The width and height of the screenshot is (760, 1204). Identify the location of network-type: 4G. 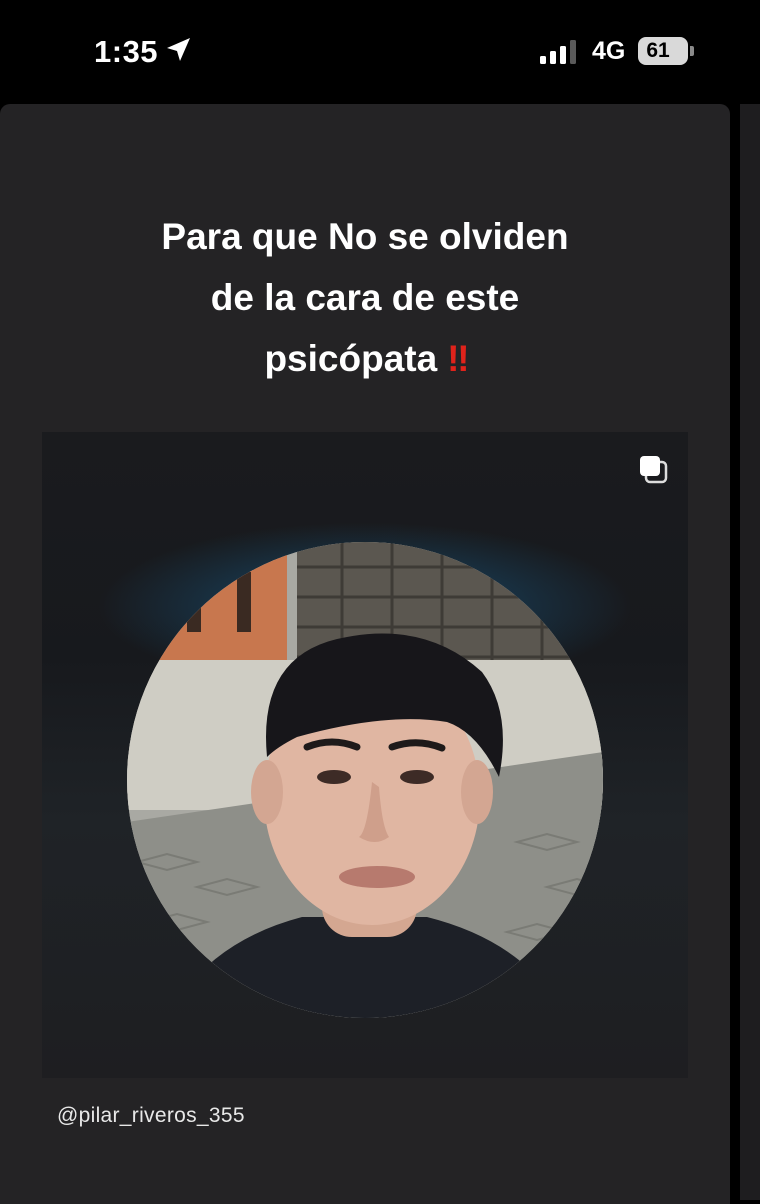
(609, 51).